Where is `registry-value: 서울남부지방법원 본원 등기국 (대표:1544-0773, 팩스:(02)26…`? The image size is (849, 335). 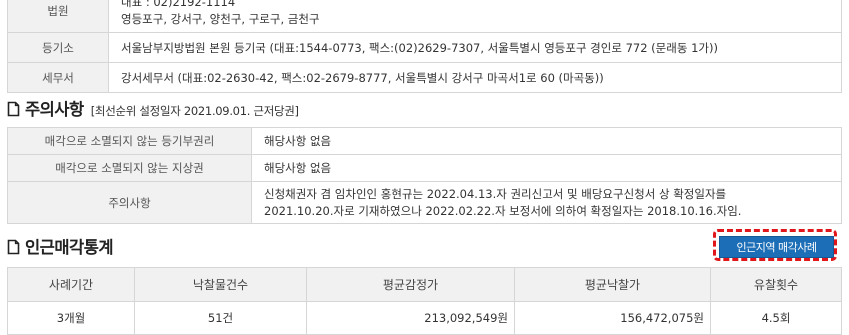
registry-value: 서울남부지방법원 본원 등기국 (대표:1544-0773, 팩스:(02)26… is located at coordinates (475, 47).